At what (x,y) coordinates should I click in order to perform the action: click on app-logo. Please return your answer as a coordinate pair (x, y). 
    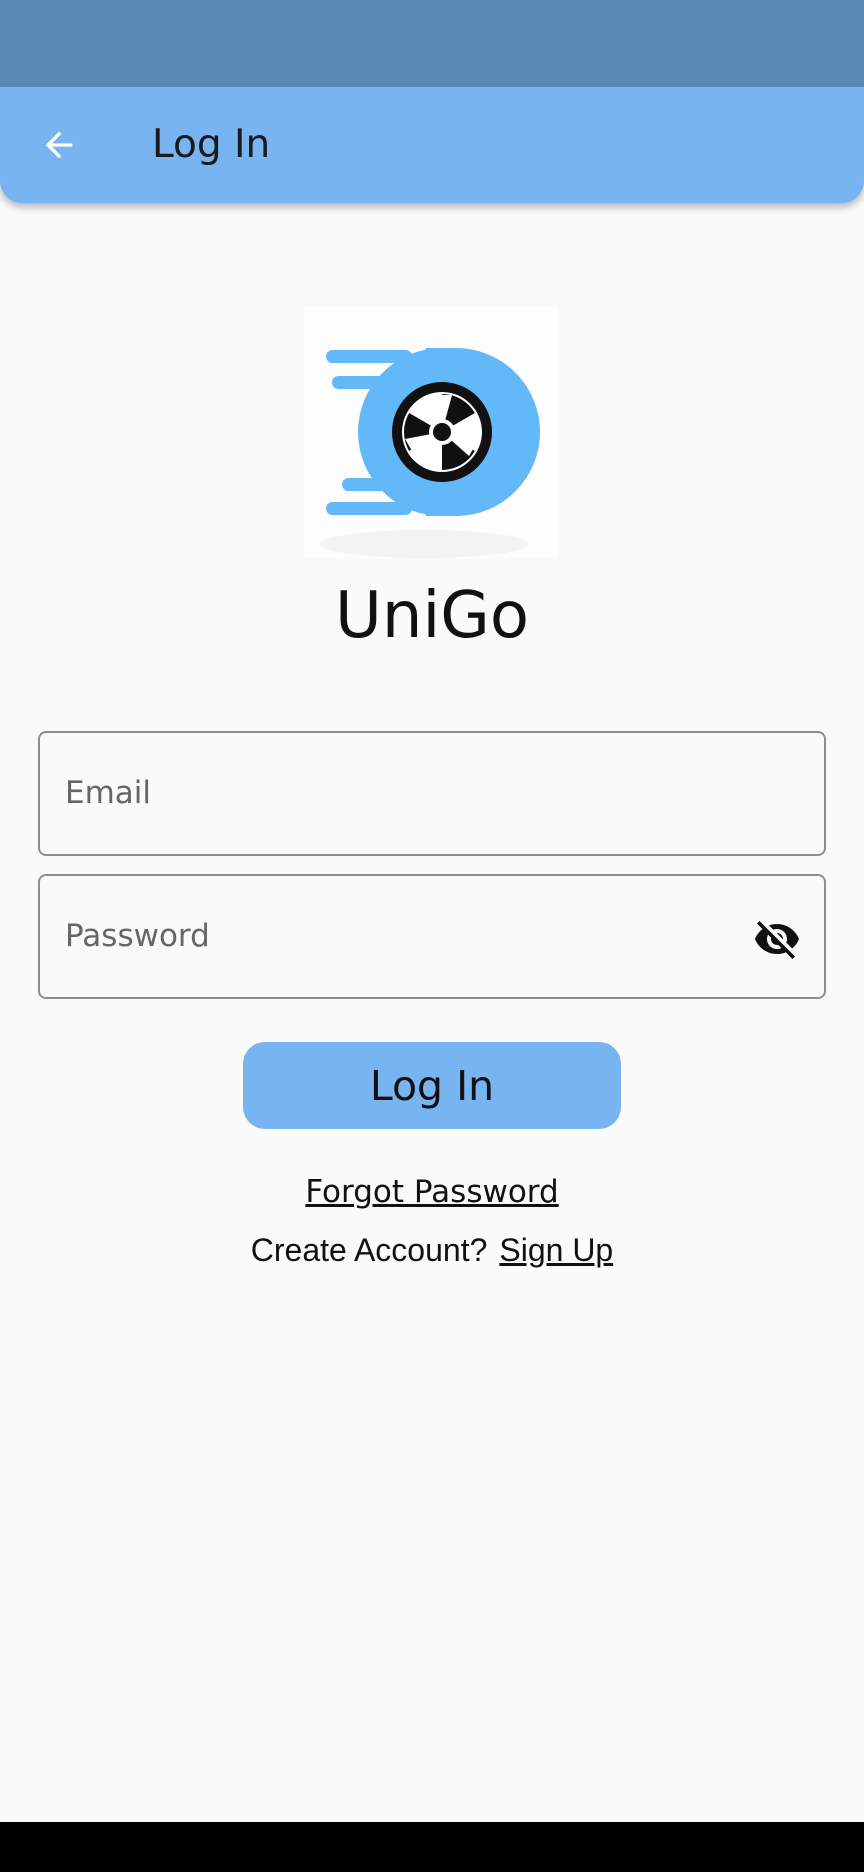
    Looking at the image, I should click on (431, 432).